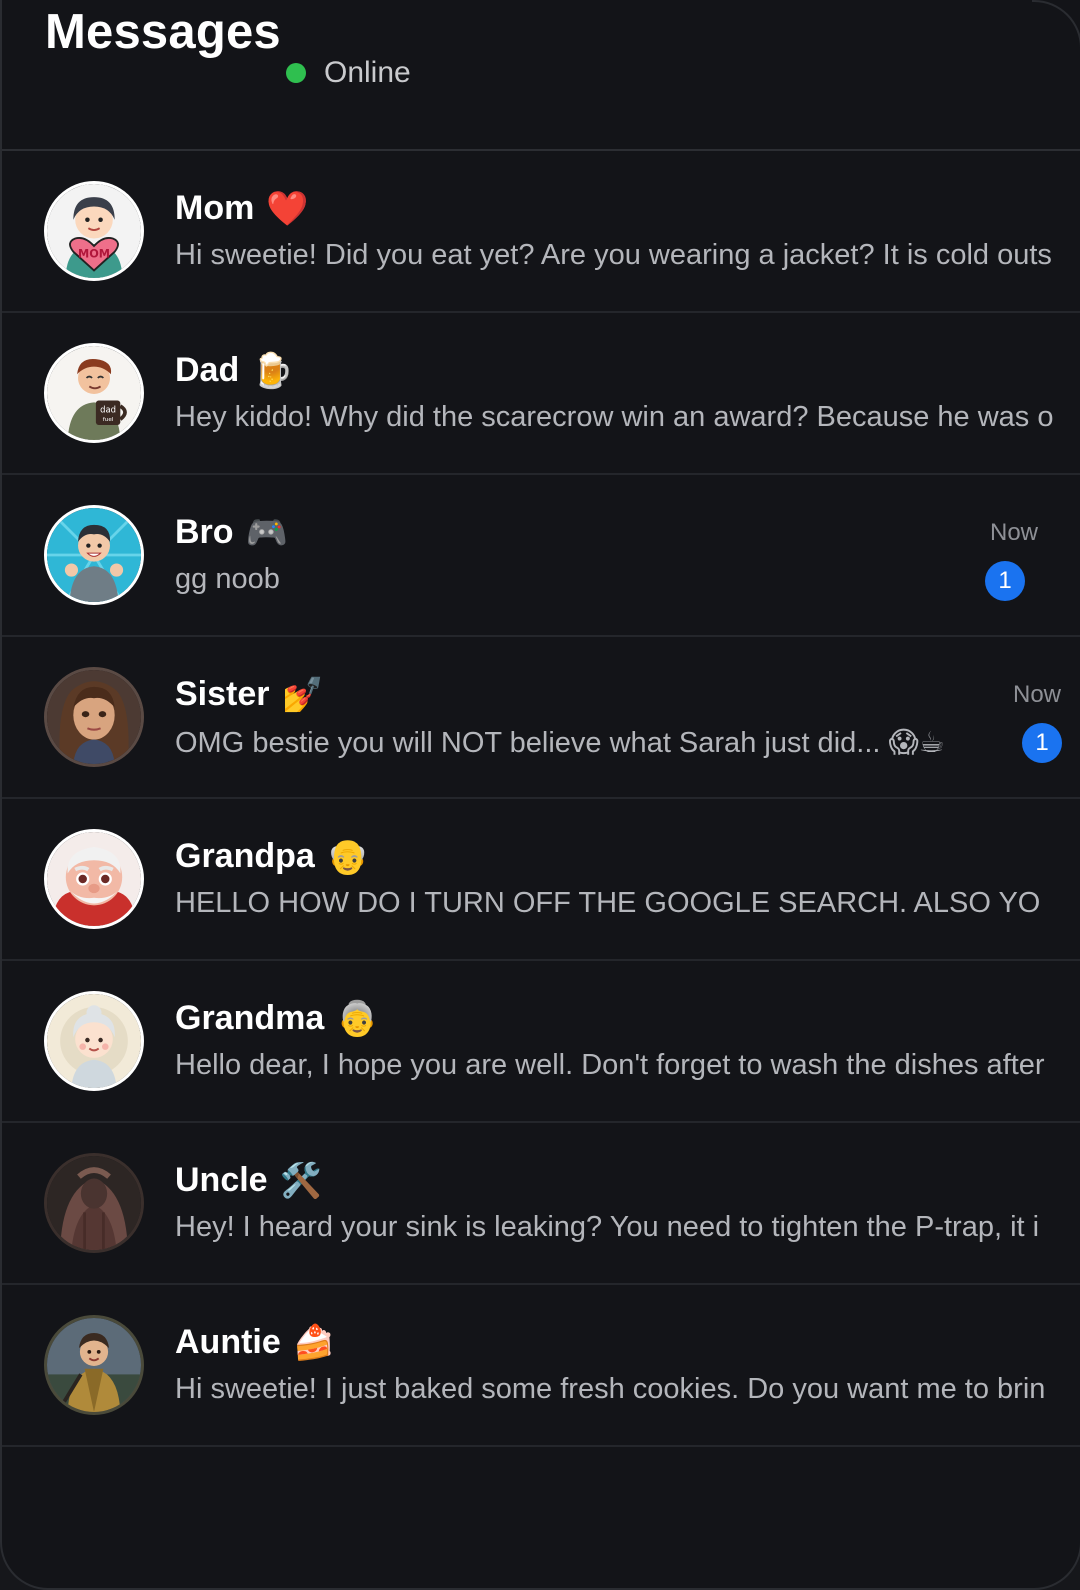 This screenshot has width=1080, height=1590. What do you see at coordinates (227, 579) in the screenshot?
I see `message-preview: gg noob` at bounding box center [227, 579].